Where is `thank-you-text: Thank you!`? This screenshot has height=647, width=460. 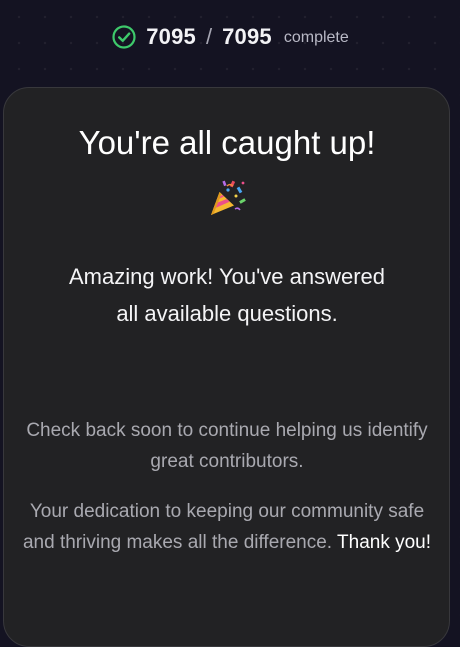 thank-you-text: Thank you! is located at coordinates (384, 542).